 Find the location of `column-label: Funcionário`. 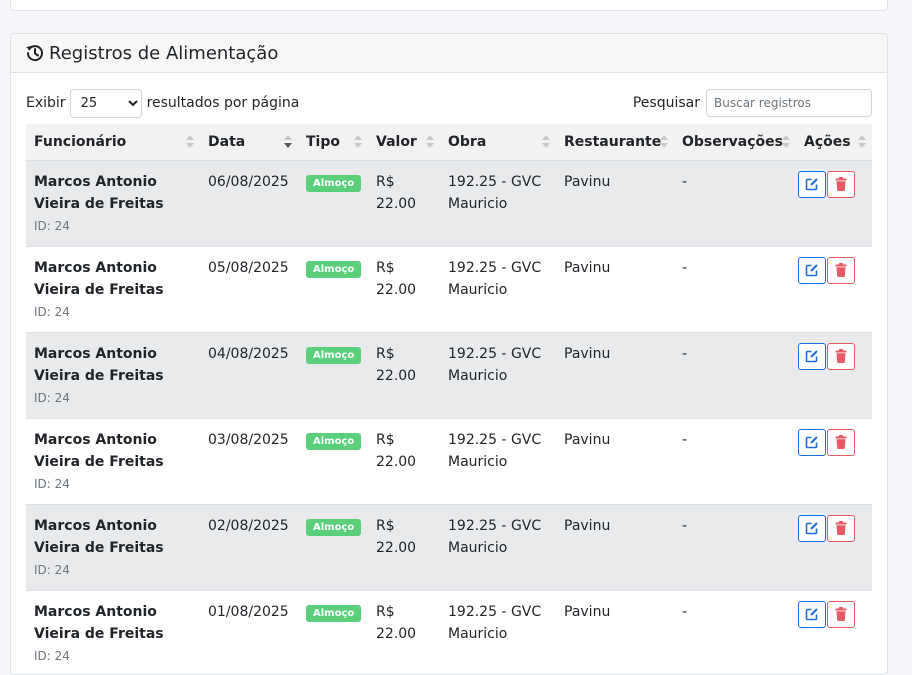

column-label: Funcionário is located at coordinates (80, 141).